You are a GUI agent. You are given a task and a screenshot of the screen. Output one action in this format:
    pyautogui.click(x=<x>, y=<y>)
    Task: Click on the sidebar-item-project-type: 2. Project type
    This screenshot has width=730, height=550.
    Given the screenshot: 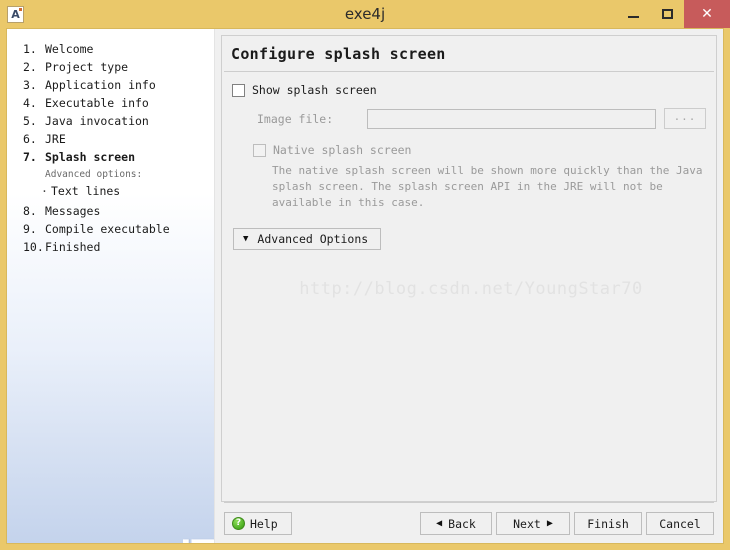 What is the action you would take?
    pyautogui.click(x=110, y=67)
    